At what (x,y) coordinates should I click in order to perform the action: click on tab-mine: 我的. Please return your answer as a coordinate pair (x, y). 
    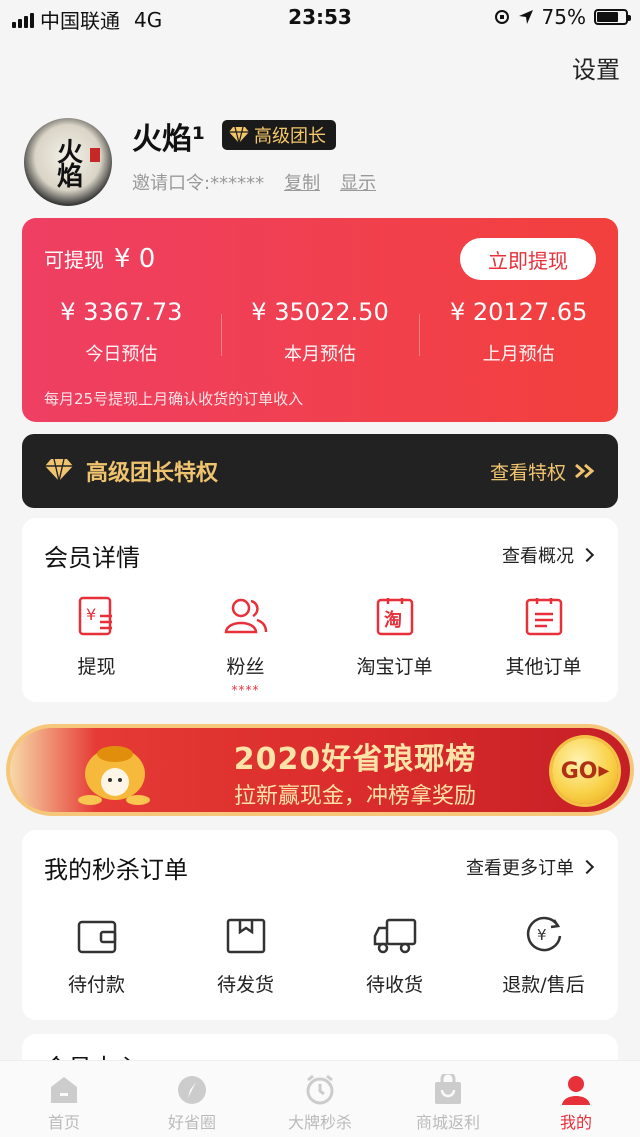
    Looking at the image, I should click on (576, 1099).